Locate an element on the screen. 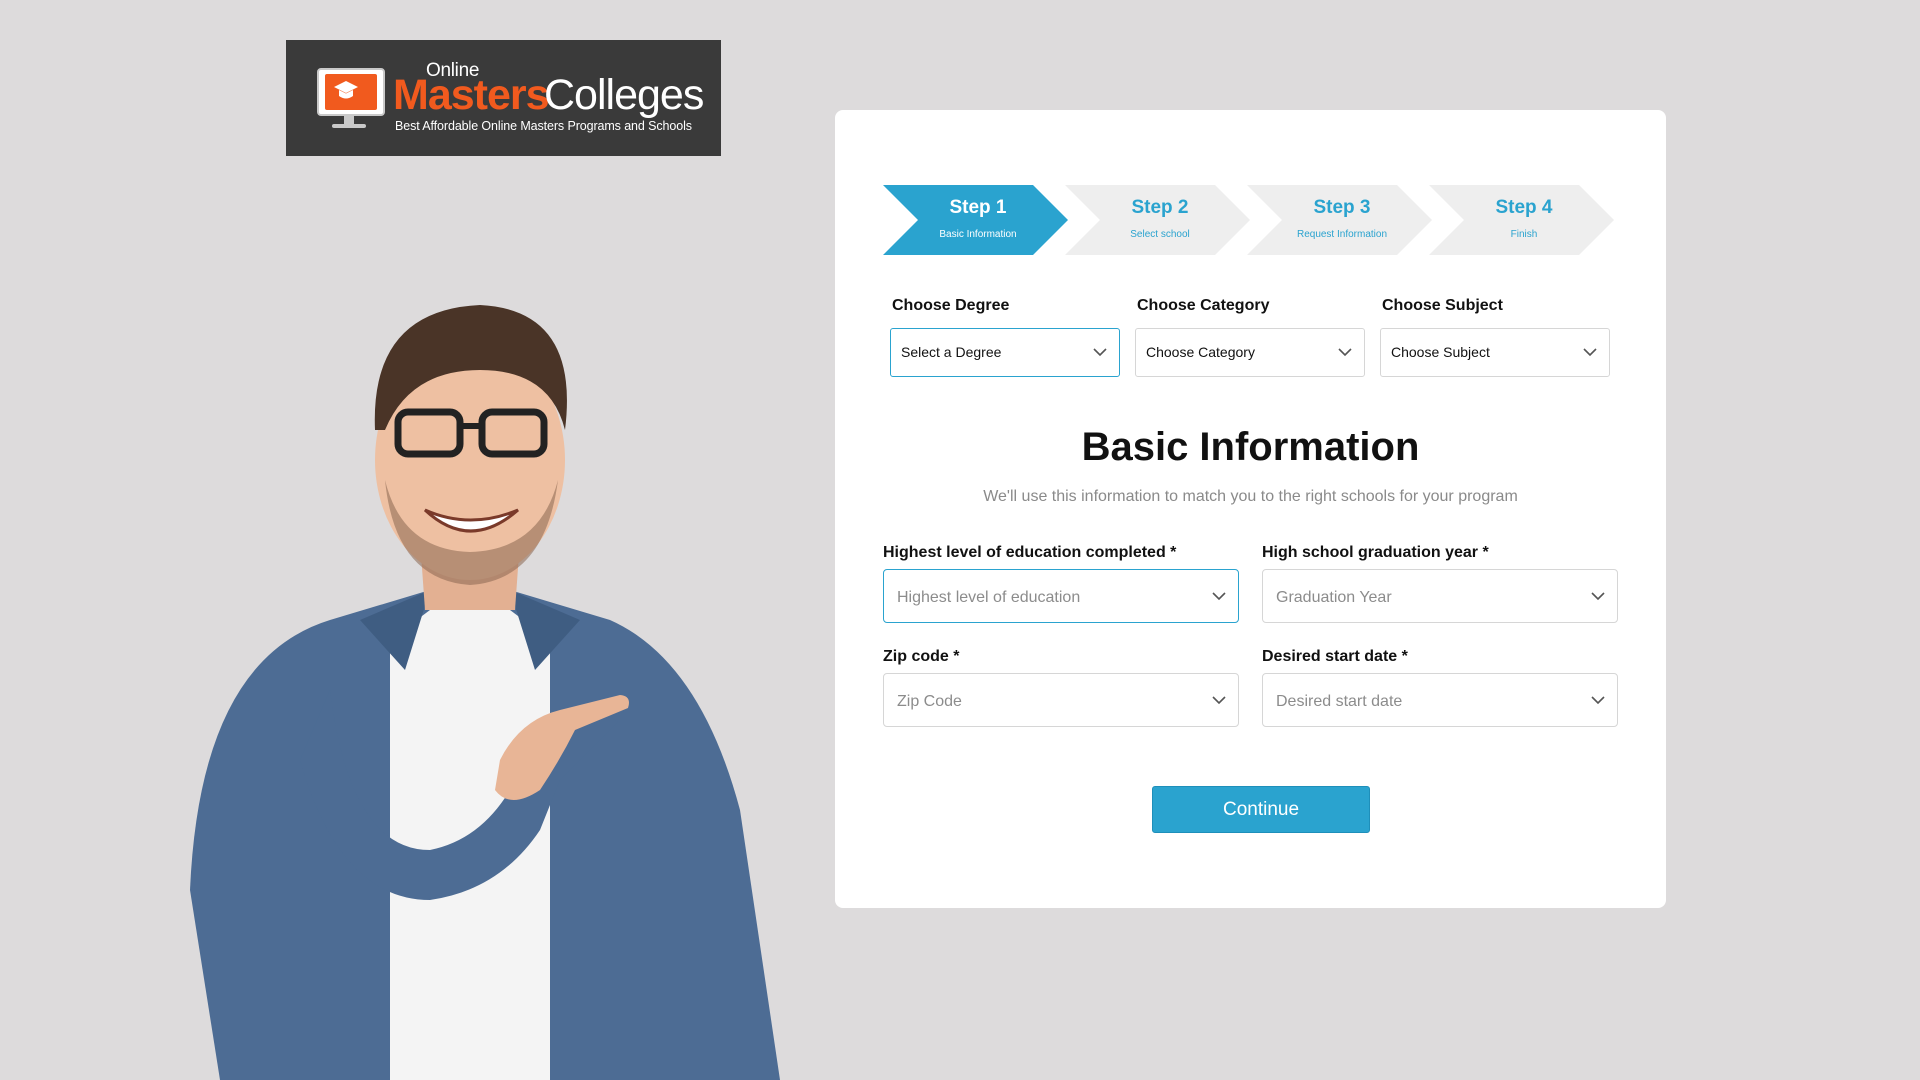 Image resolution: width=1920 pixels, height=1080 pixels. category-select: Choose Category is located at coordinates (1250, 352).